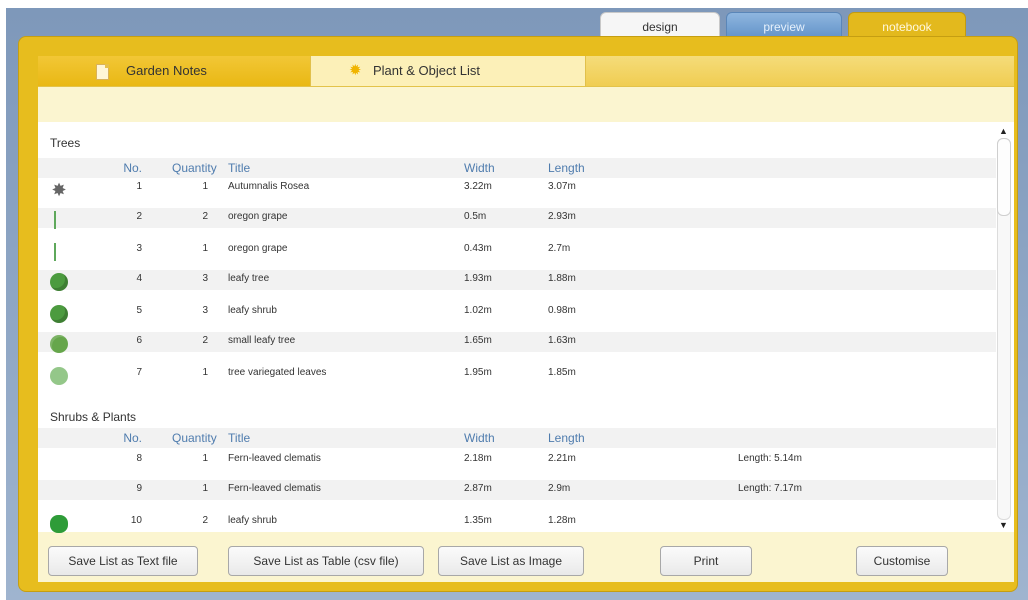  I want to click on table-row: 6 2 small leafy tree 1.65m 1.63m, so click(517, 342).